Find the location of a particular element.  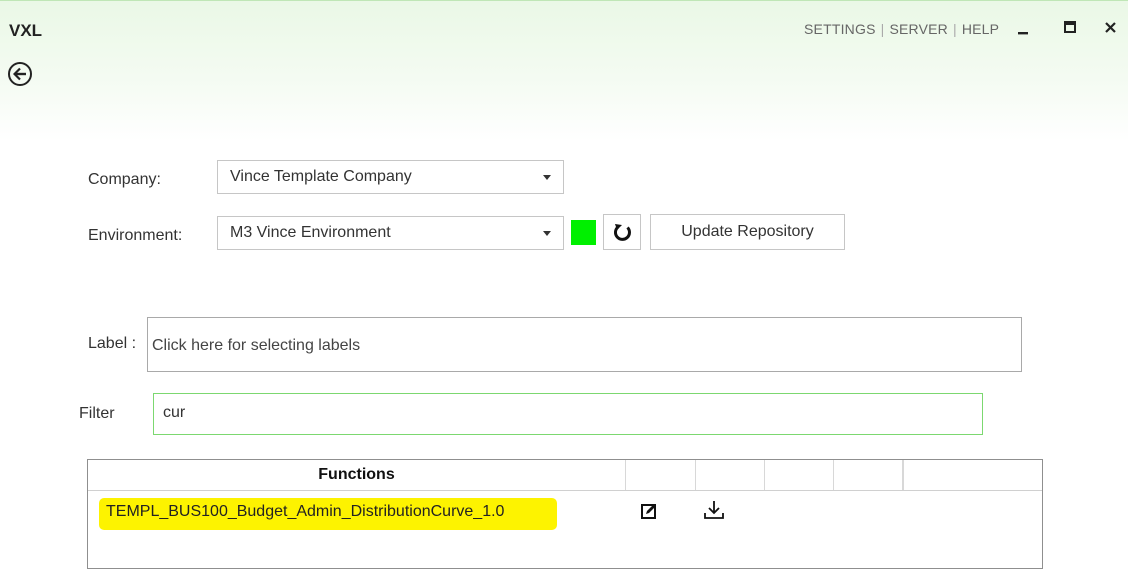

environment-label: Environment: is located at coordinates (135, 235).